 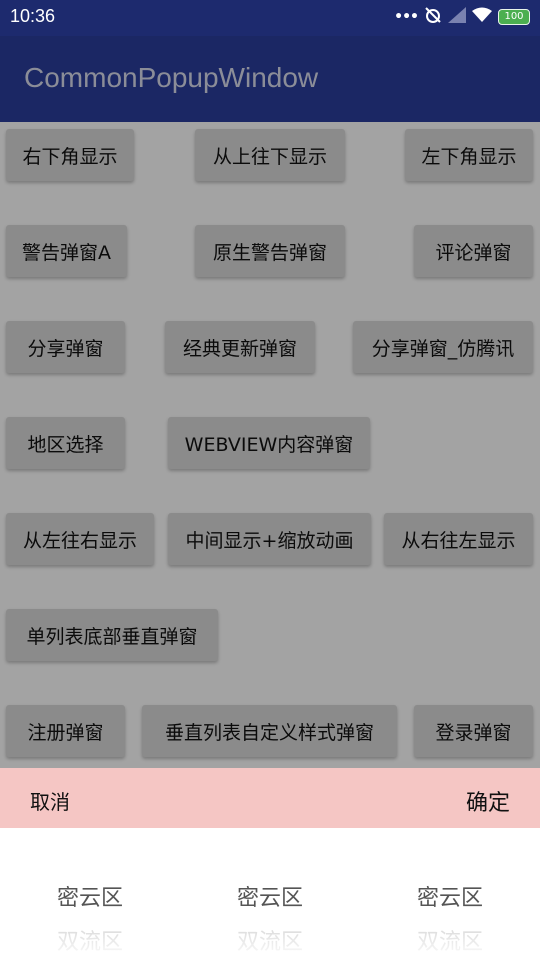 I want to click on picker-column-city: 密云区 双流区, so click(x=270, y=894).